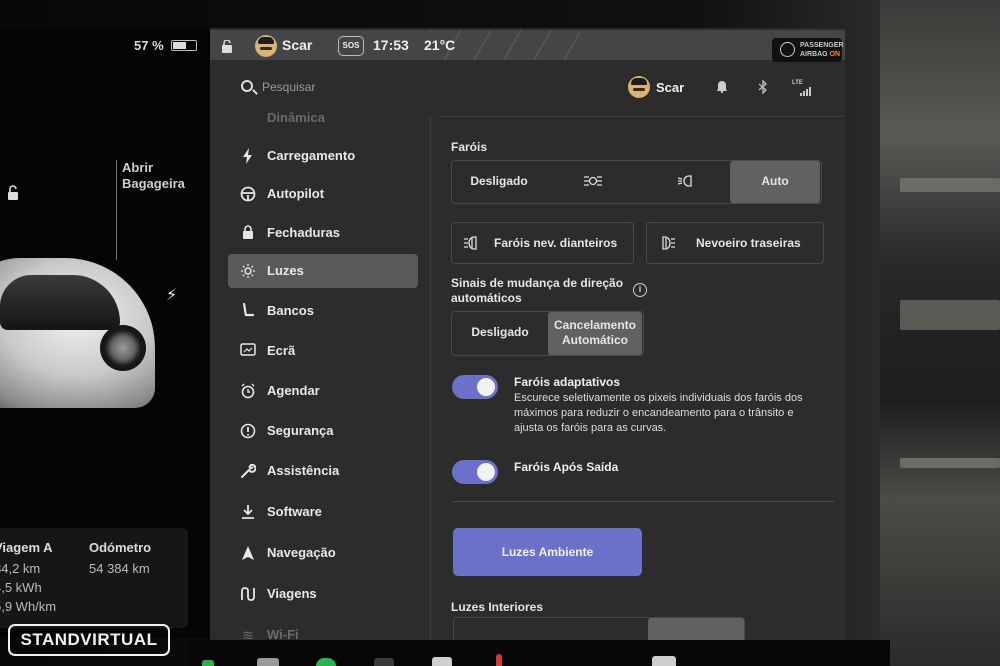 The height and width of the screenshot is (666, 1000). Describe the element at coordinates (442, 661) in the screenshot. I see `calendar-icon` at that location.